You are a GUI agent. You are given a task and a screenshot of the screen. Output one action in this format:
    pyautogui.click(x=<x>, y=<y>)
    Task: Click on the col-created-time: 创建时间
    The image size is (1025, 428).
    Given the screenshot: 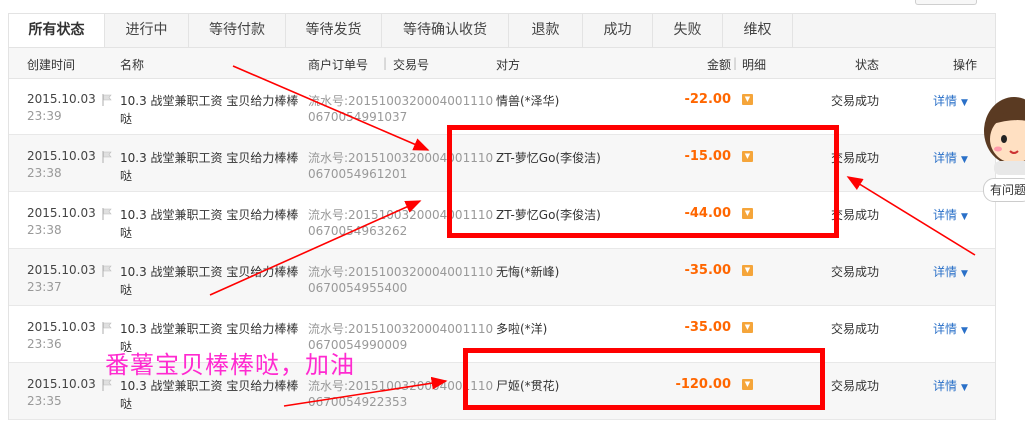 What is the action you would take?
    pyautogui.click(x=51, y=65)
    